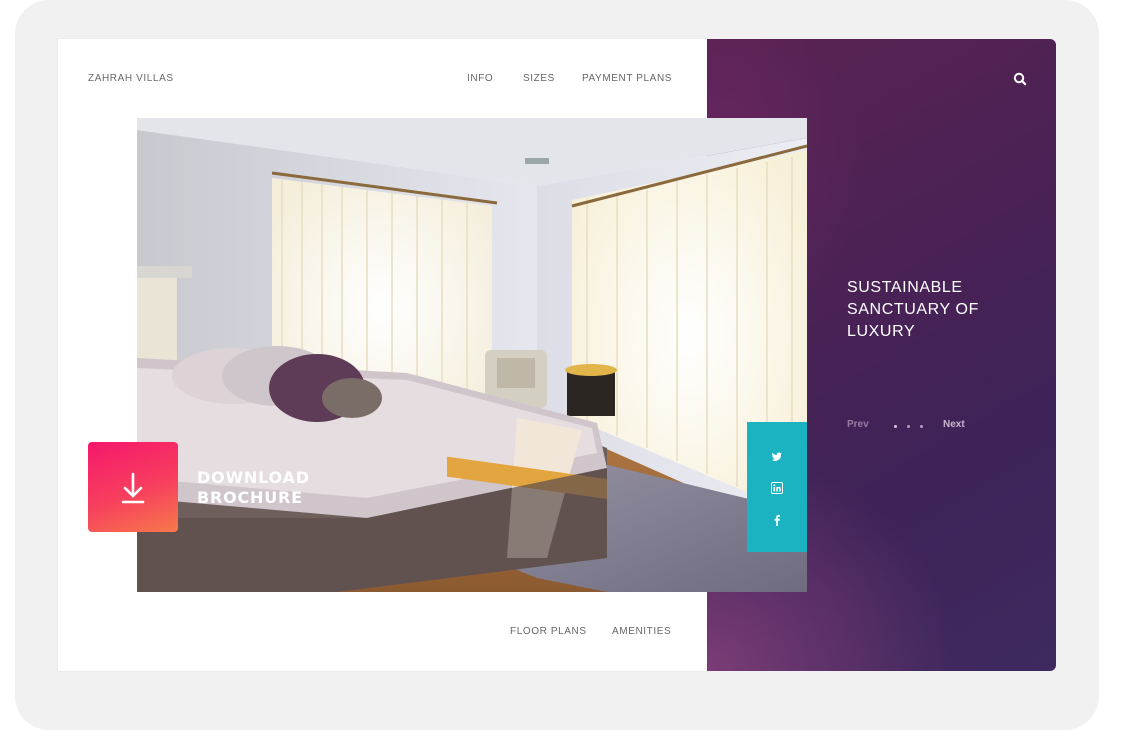  Describe the element at coordinates (627, 78) in the screenshot. I see `nav-payment-plans: PAYMENT PLANS` at that location.